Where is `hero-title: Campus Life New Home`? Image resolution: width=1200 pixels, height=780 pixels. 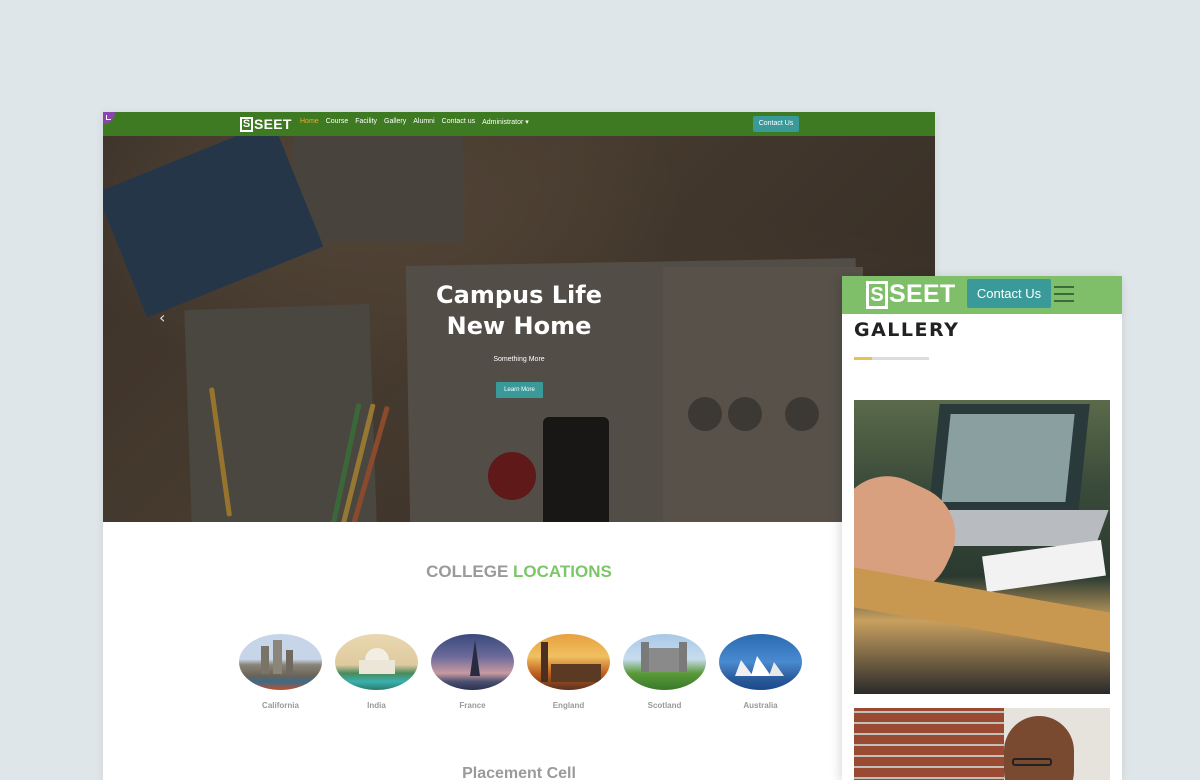 hero-title: Campus Life New Home is located at coordinates (519, 311).